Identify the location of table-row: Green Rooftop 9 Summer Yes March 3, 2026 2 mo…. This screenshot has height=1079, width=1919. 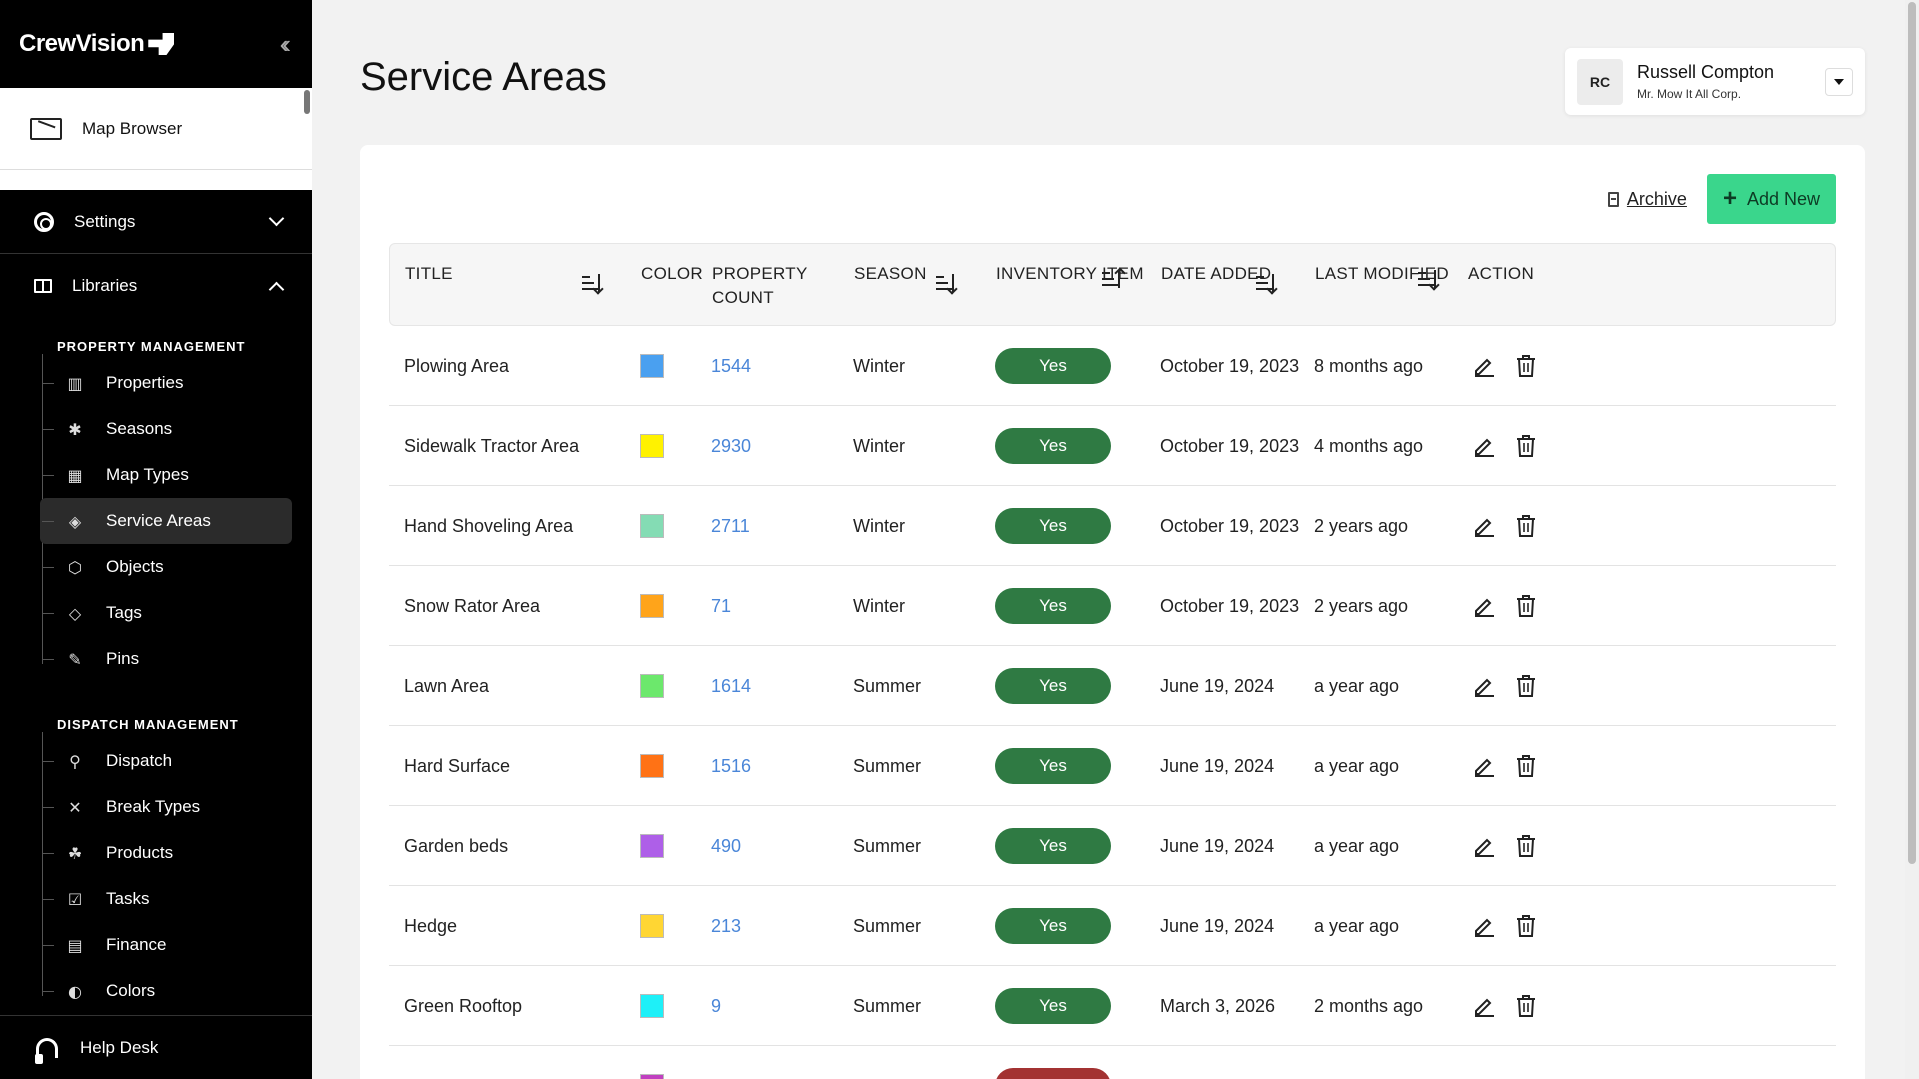
(1112, 1006).